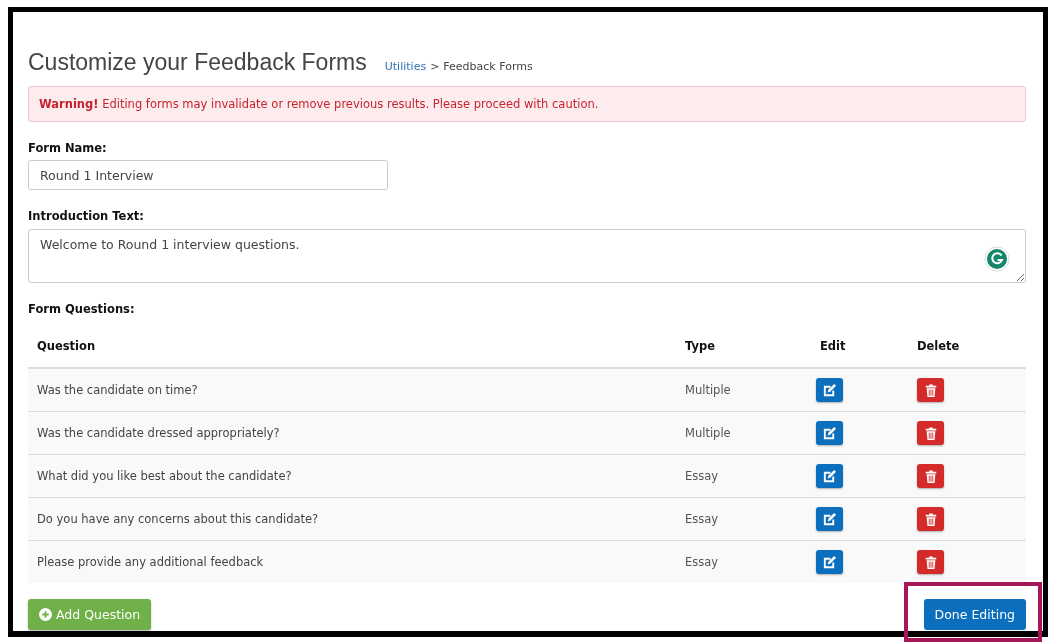  What do you see at coordinates (150, 562) in the screenshot?
I see `table-cell-text: Please provide any additional feedback` at bounding box center [150, 562].